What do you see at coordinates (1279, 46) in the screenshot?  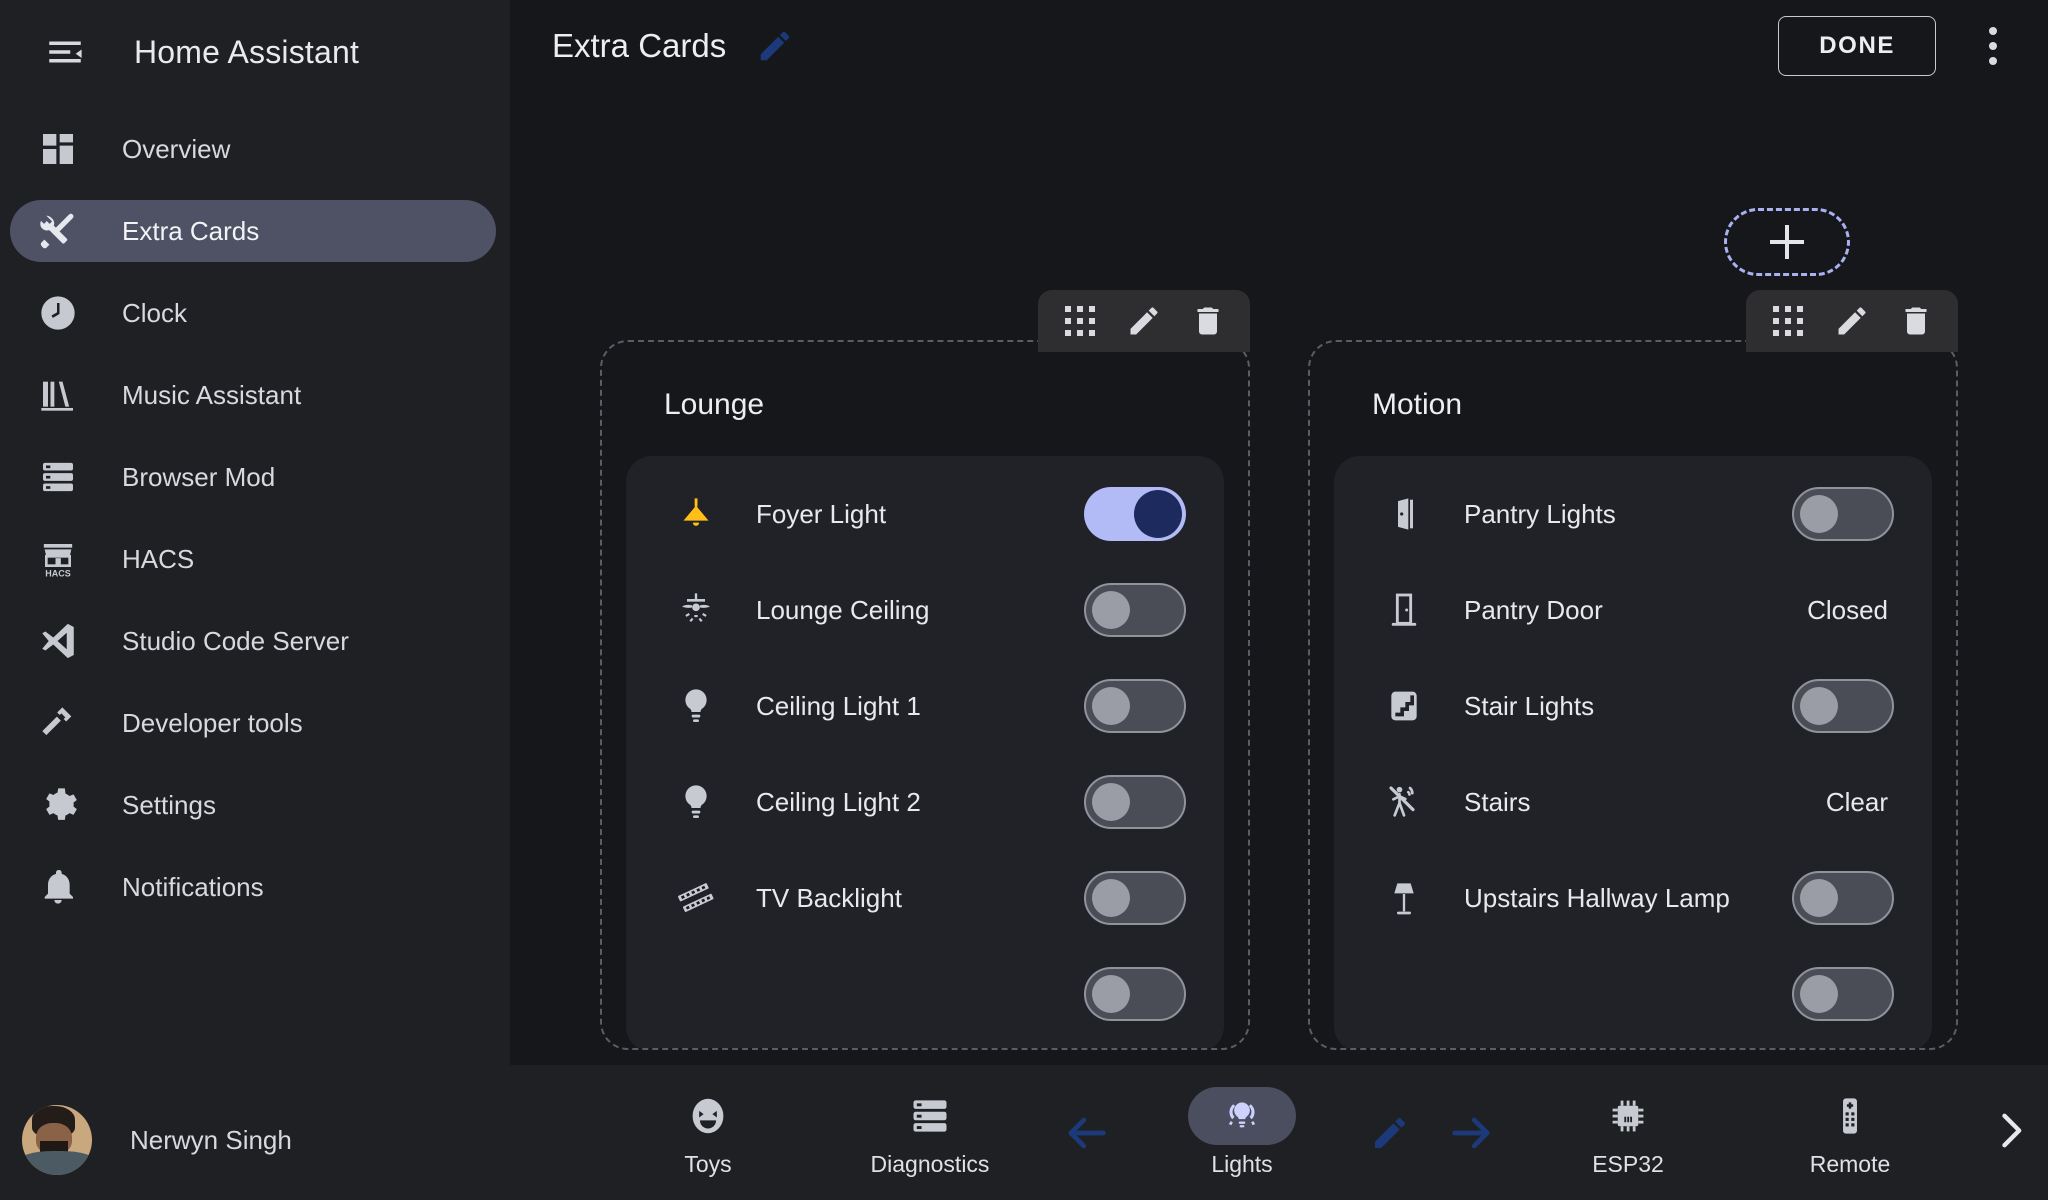 I see `top-app-bar: Extra Cards DONE` at bounding box center [1279, 46].